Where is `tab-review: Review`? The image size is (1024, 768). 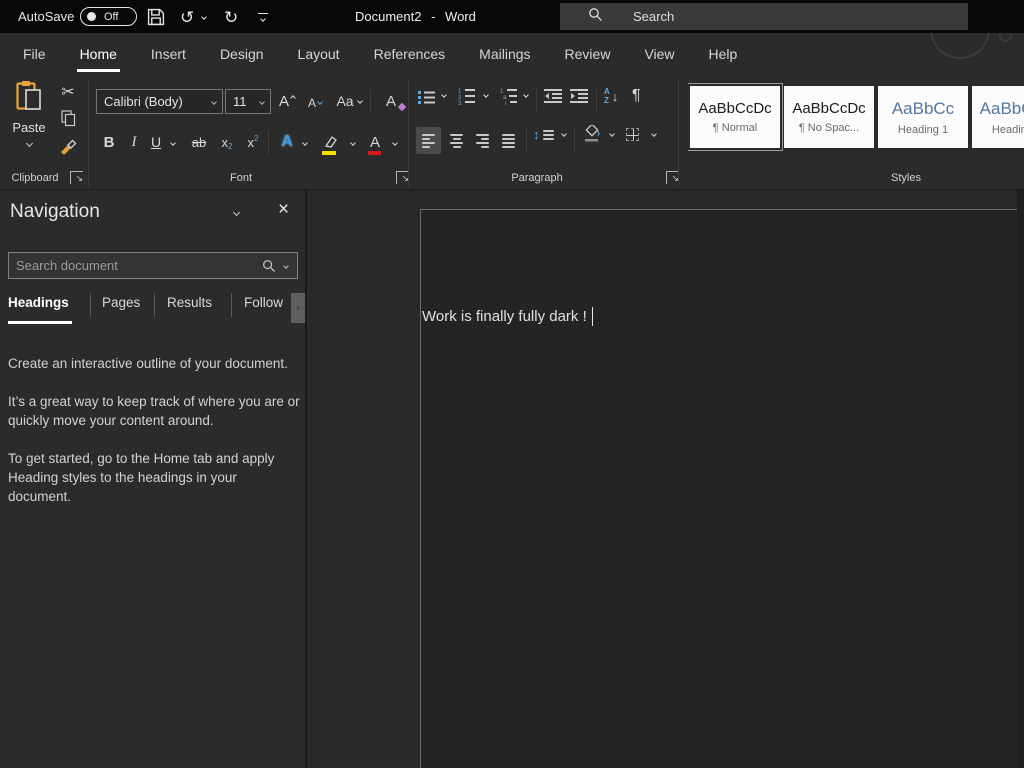 tab-review: Review is located at coordinates (588, 54).